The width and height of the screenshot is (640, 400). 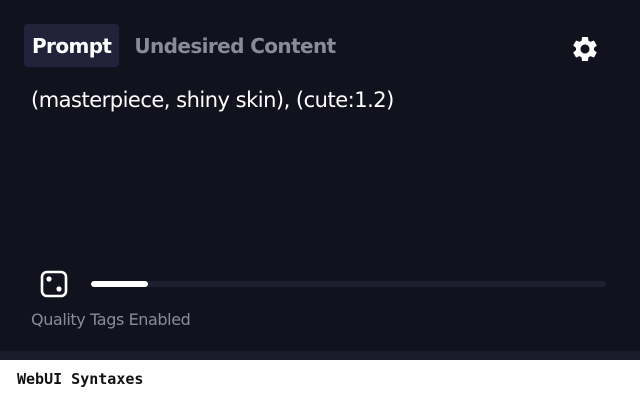 What do you see at coordinates (348, 284) in the screenshot?
I see `token-usage-bar` at bounding box center [348, 284].